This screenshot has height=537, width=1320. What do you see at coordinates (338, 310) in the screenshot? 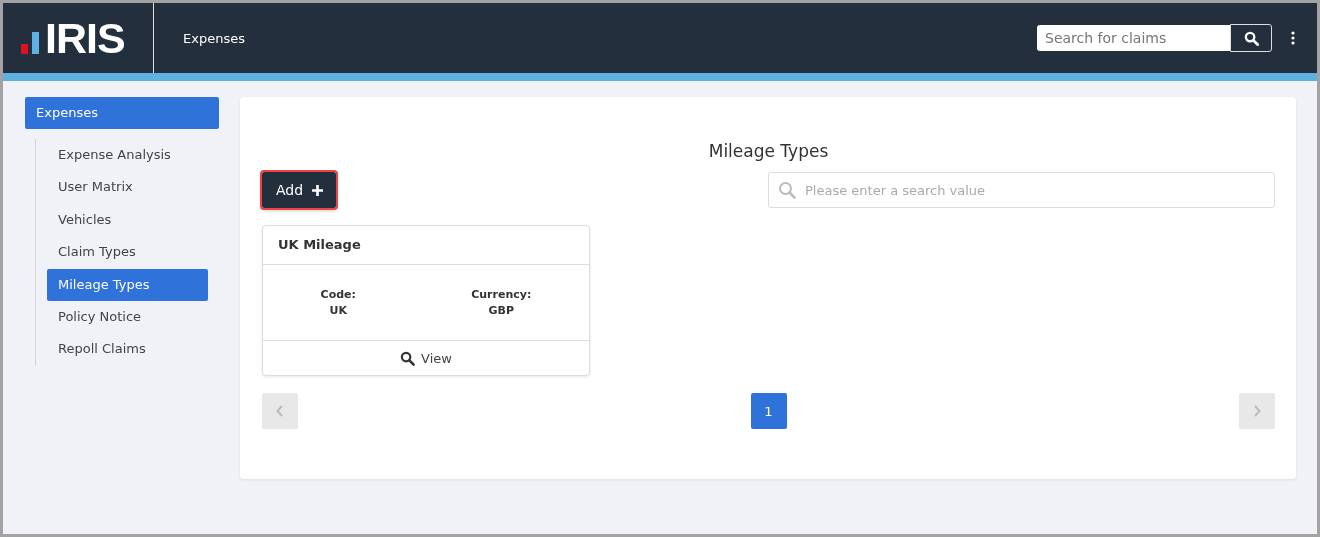
I see `field-value: UK` at bounding box center [338, 310].